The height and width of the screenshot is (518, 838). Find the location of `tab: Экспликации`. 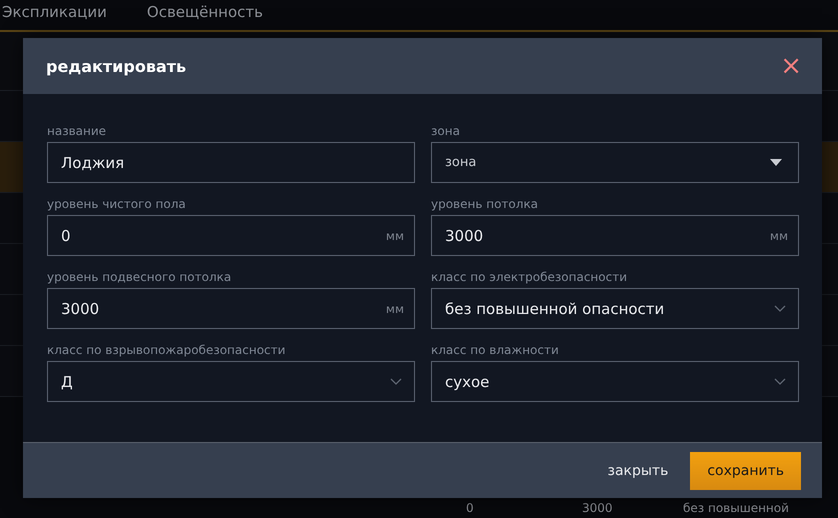

tab: Экспликации is located at coordinates (54, 15).